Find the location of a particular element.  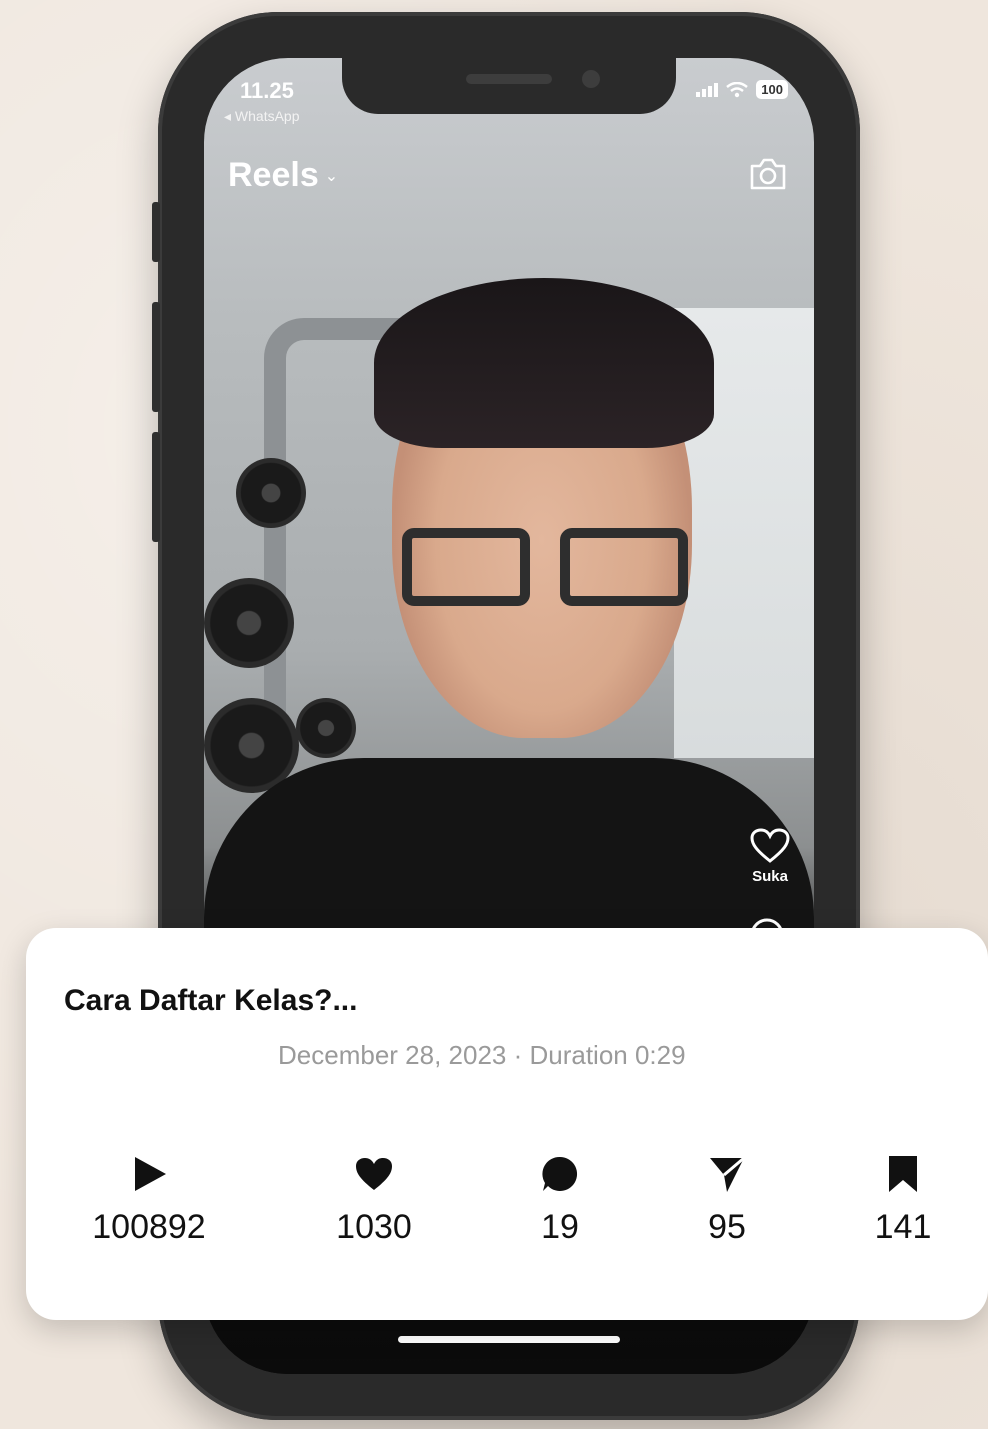

likes-count: 1030 is located at coordinates (374, 1227).